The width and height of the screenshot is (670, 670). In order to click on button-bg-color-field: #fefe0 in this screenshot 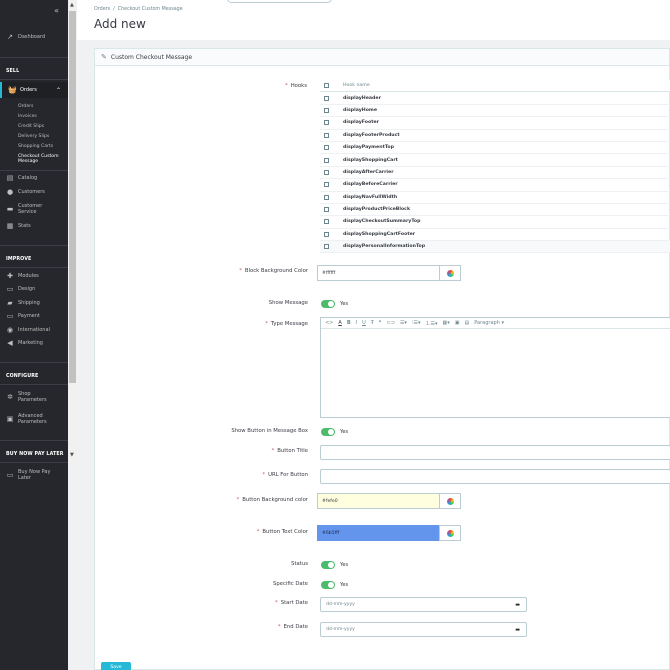, I will do `click(389, 501)`.